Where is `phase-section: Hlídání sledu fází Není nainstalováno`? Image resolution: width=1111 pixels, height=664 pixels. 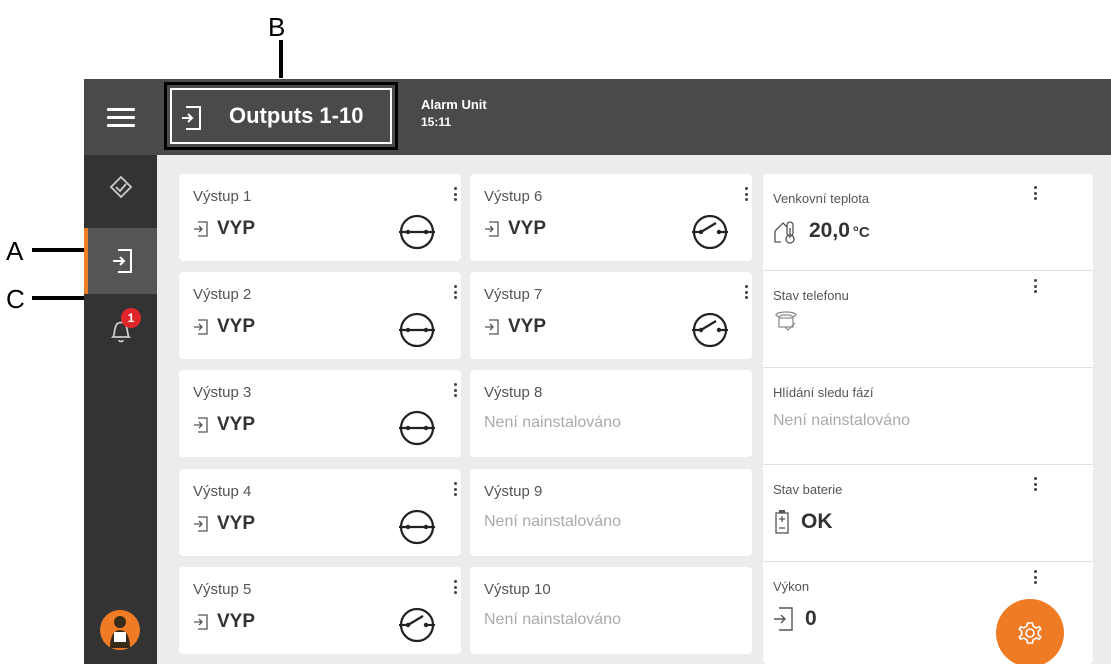 phase-section: Hlídání sledu fází Není nainstalováno is located at coordinates (928, 416).